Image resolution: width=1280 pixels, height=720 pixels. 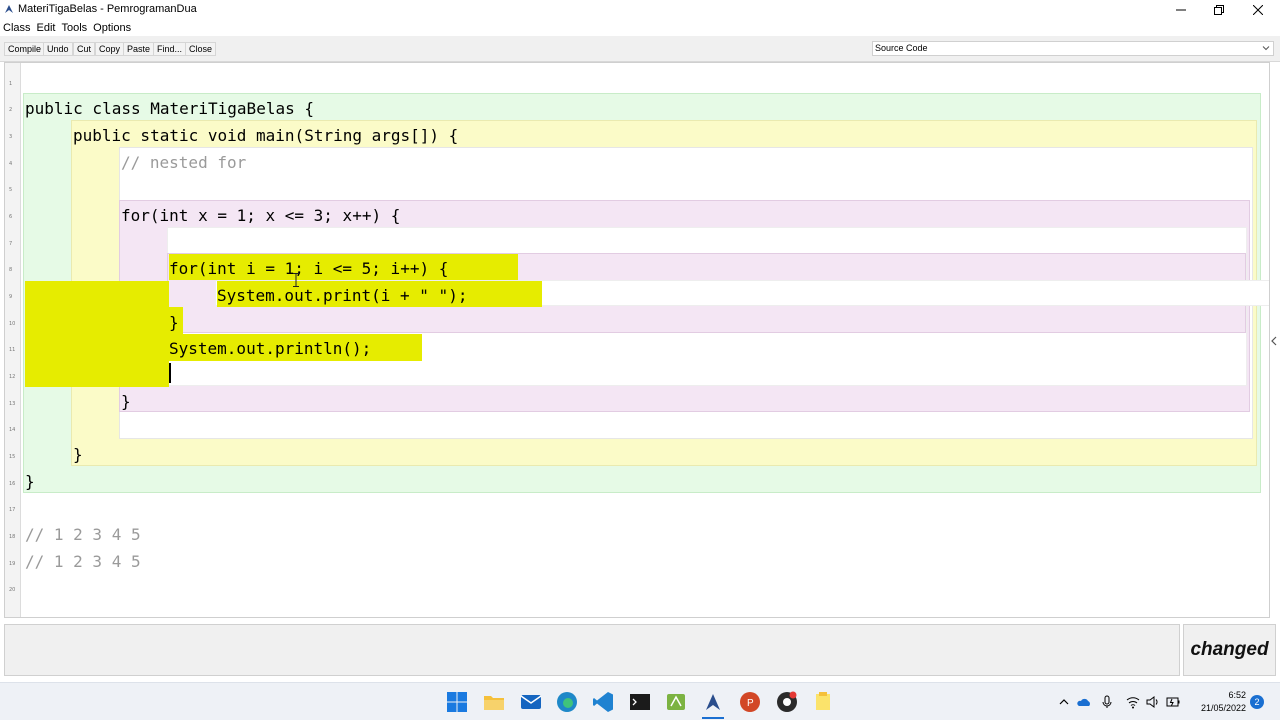 I want to click on selection-highlight, so click(x=97, y=334).